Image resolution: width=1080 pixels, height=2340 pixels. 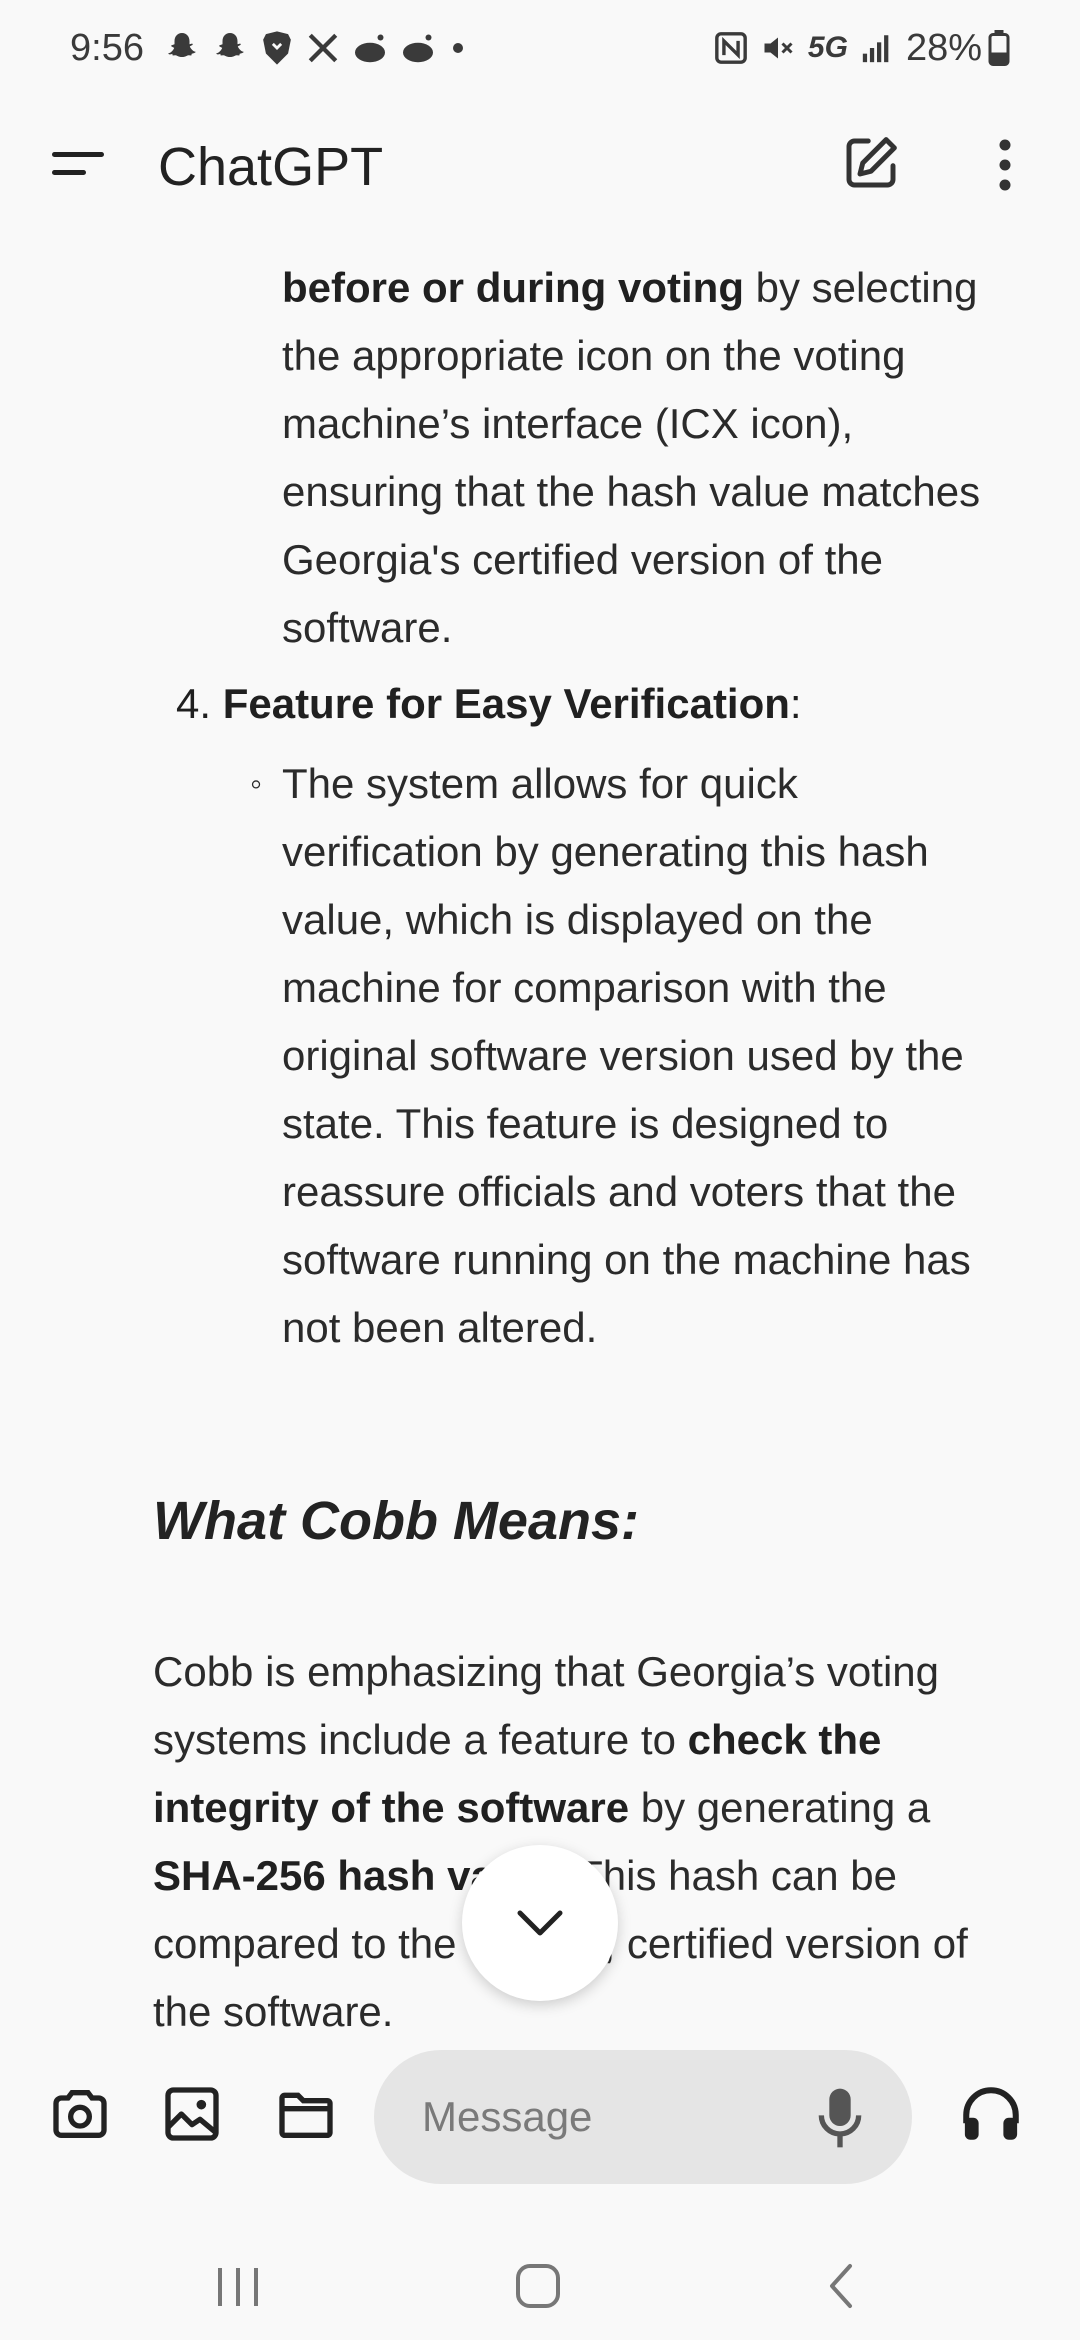 I want to click on mute-icon, so click(x=778, y=48).